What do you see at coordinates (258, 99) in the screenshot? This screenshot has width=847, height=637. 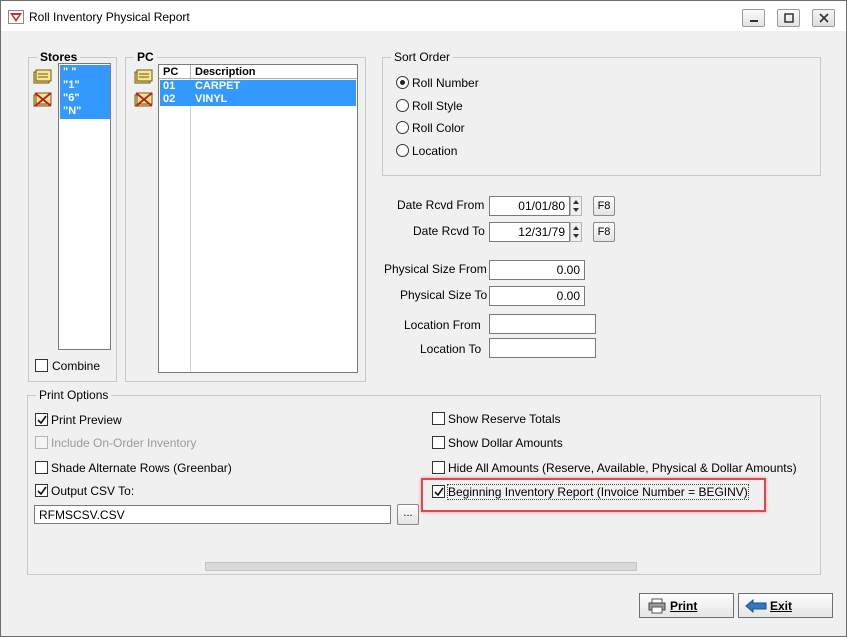 I see `pc-row: 02 VINYL` at bounding box center [258, 99].